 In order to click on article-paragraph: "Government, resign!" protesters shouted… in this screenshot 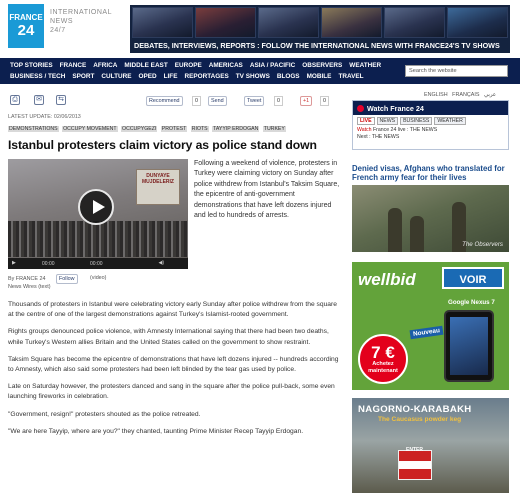, I will do `click(104, 414)`.